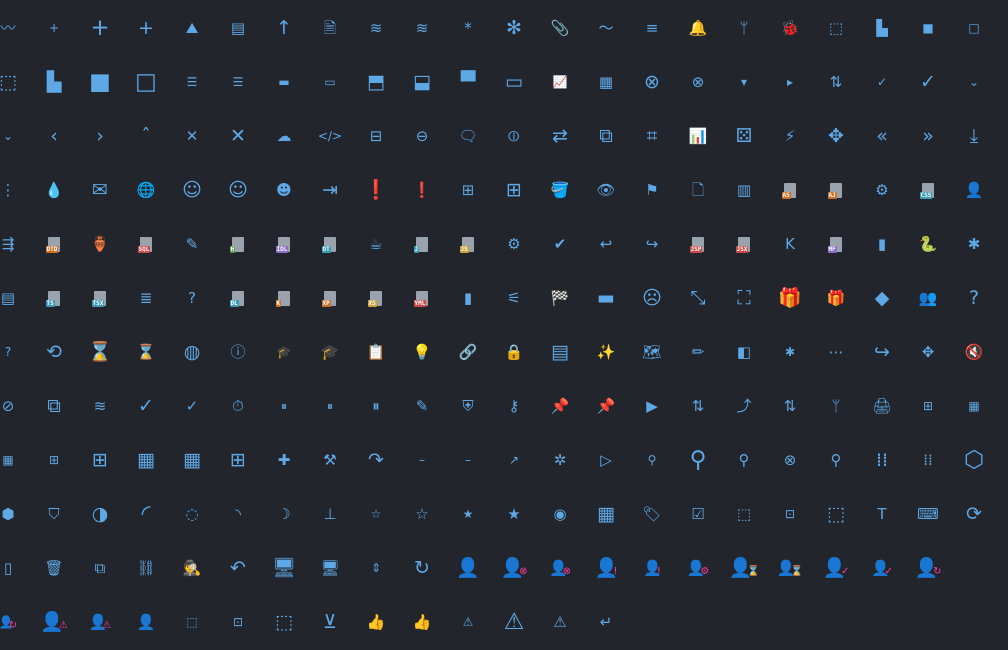 Image resolution: width=1008 pixels, height=650 pixels. Describe the element at coordinates (238, 135) in the screenshot. I see `icon-glyph: ✕` at that location.